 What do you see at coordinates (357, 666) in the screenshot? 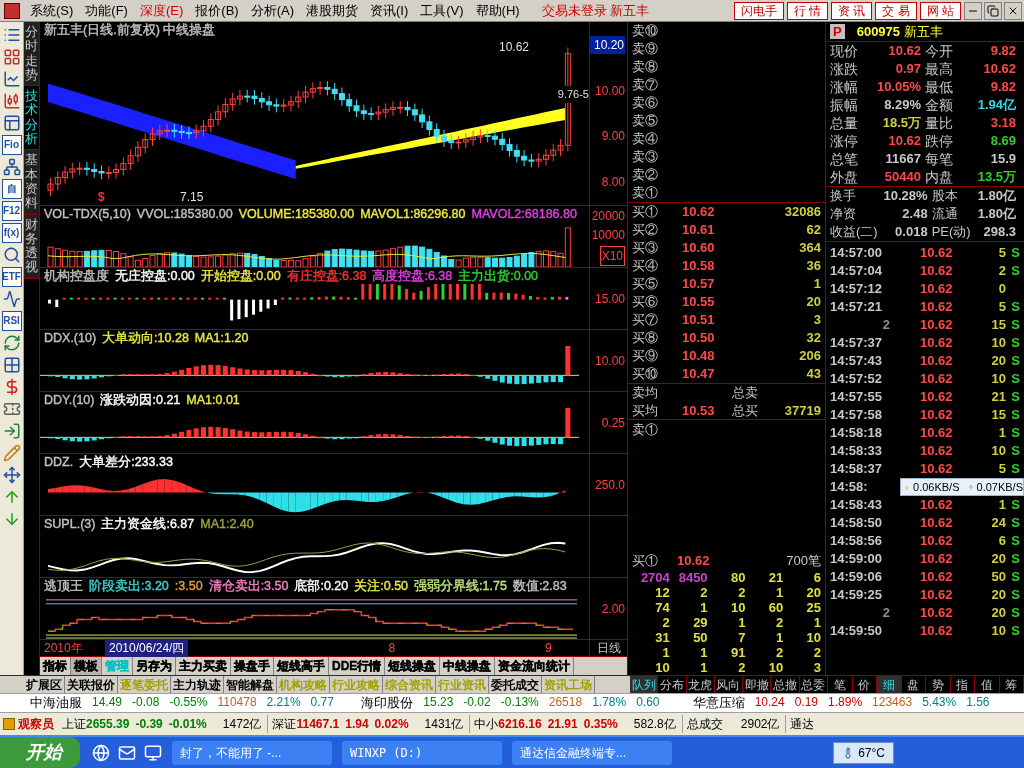
I see `chart-tab: DDE行情` at bounding box center [357, 666].